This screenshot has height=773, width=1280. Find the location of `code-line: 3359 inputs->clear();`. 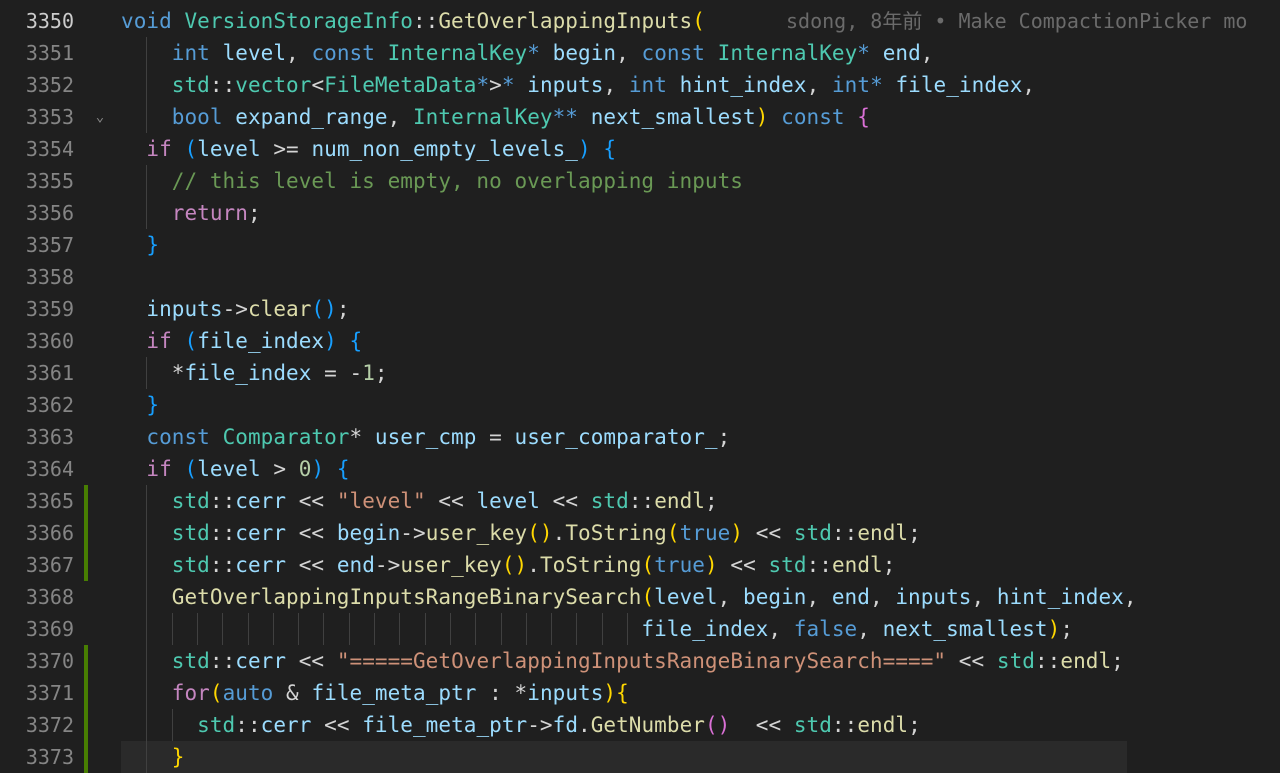

code-line: 3359 inputs->clear(); is located at coordinates (640, 309).